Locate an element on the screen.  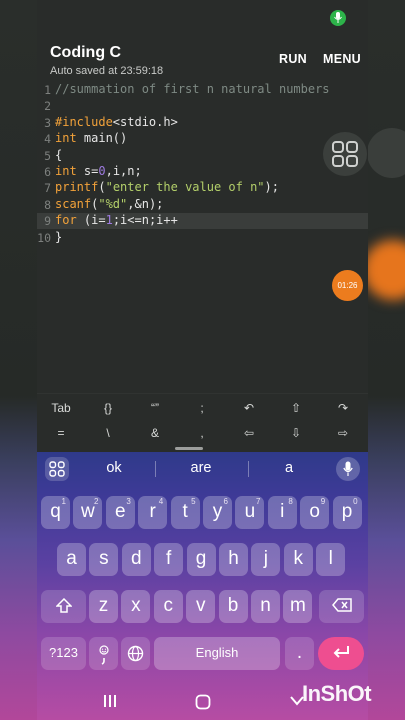
key-e: e3 is located at coordinates (120, 512).